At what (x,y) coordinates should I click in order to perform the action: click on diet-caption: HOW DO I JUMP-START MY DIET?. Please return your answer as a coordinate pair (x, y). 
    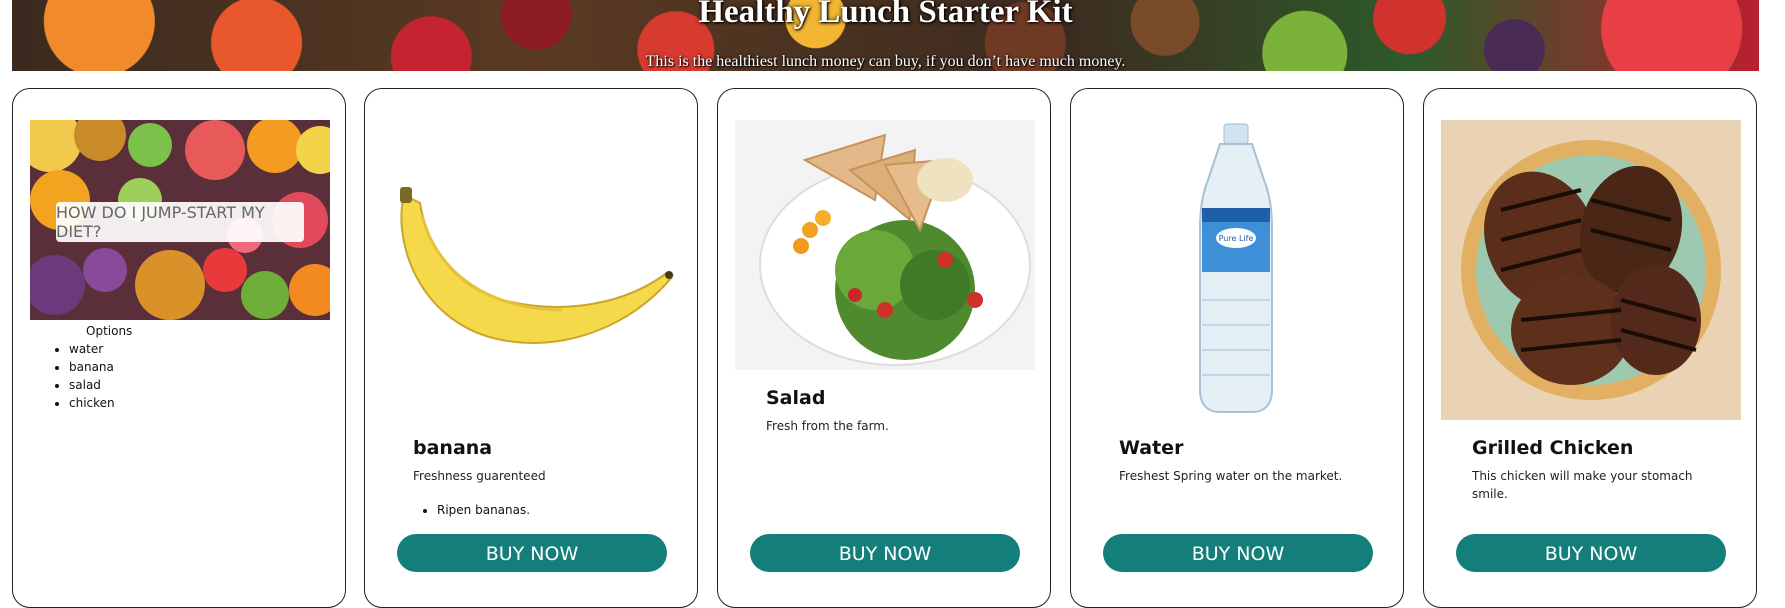
    Looking at the image, I should click on (160, 222).